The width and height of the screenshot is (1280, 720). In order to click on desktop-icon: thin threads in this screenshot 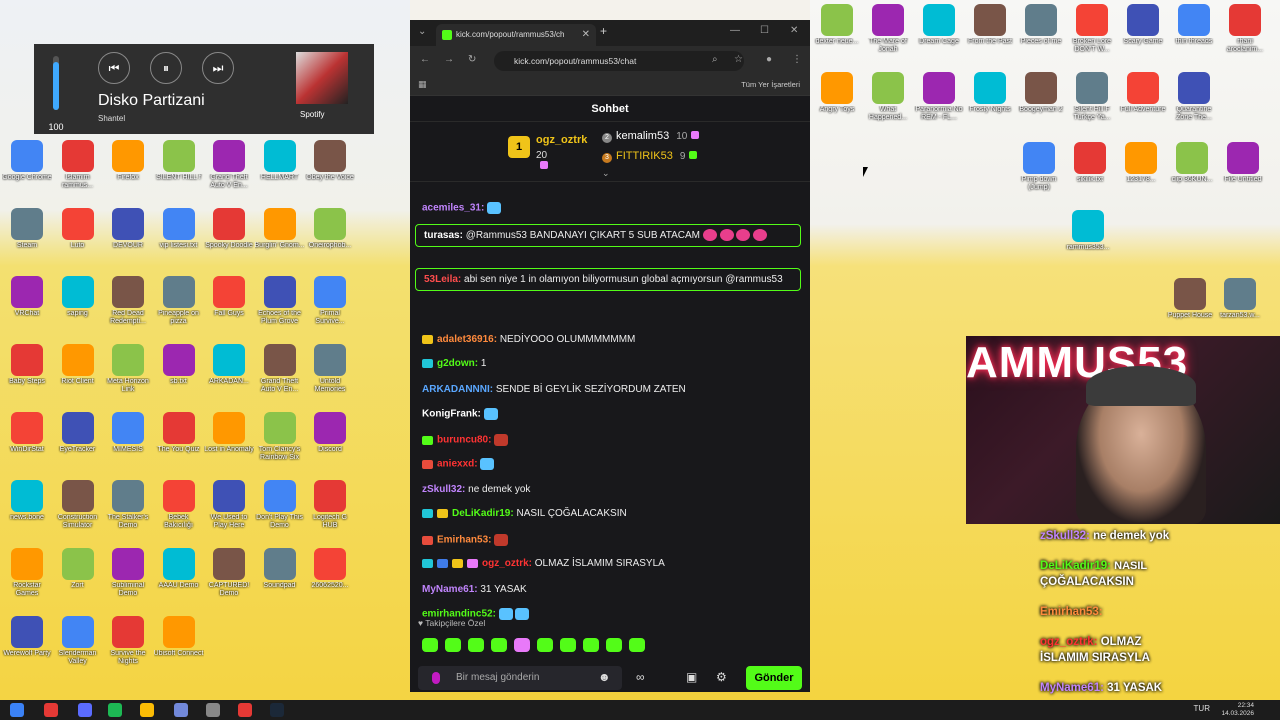, I will do `click(1194, 37)`.